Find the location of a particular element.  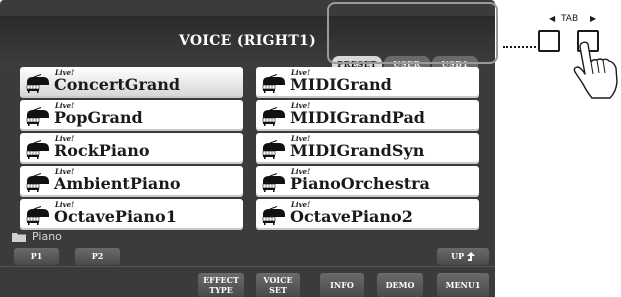

up-button: UP is located at coordinates (463, 256).